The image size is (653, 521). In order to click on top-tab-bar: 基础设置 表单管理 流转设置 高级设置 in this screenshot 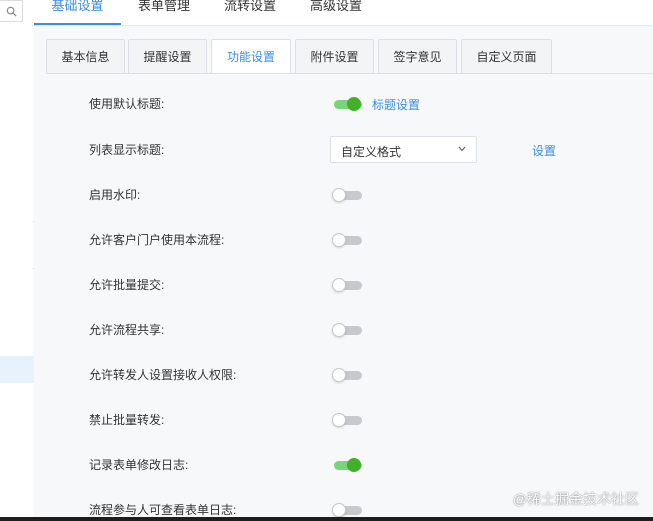, I will do `click(343, 13)`.